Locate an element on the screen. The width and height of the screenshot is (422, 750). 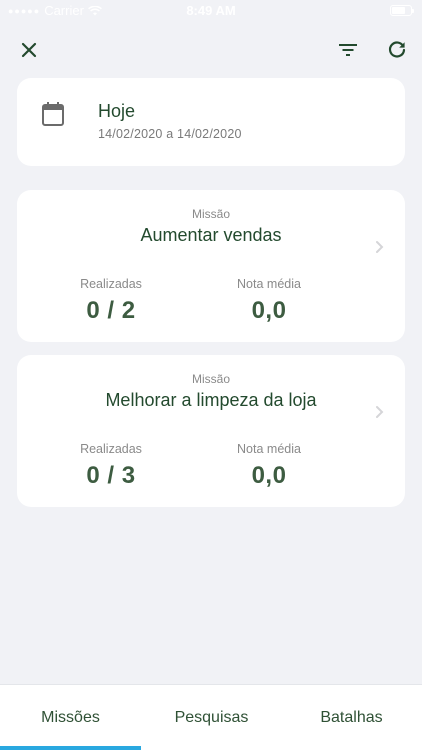
toolbar is located at coordinates (211, 50).